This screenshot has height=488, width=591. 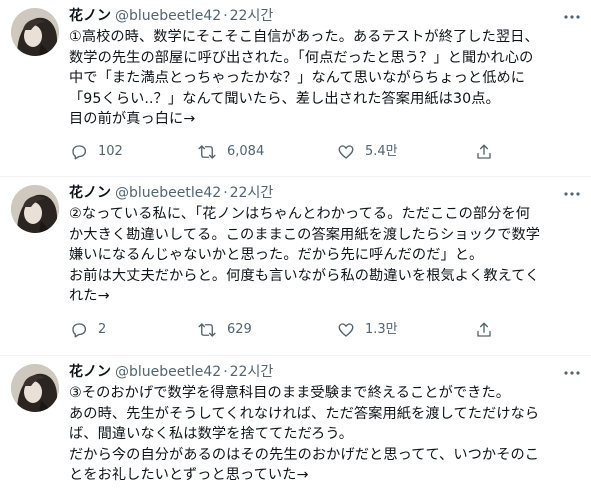 What do you see at coordinates (96, 152) in the screenshot?
I see `reply-button: 102` at bounding box center [96, 152].